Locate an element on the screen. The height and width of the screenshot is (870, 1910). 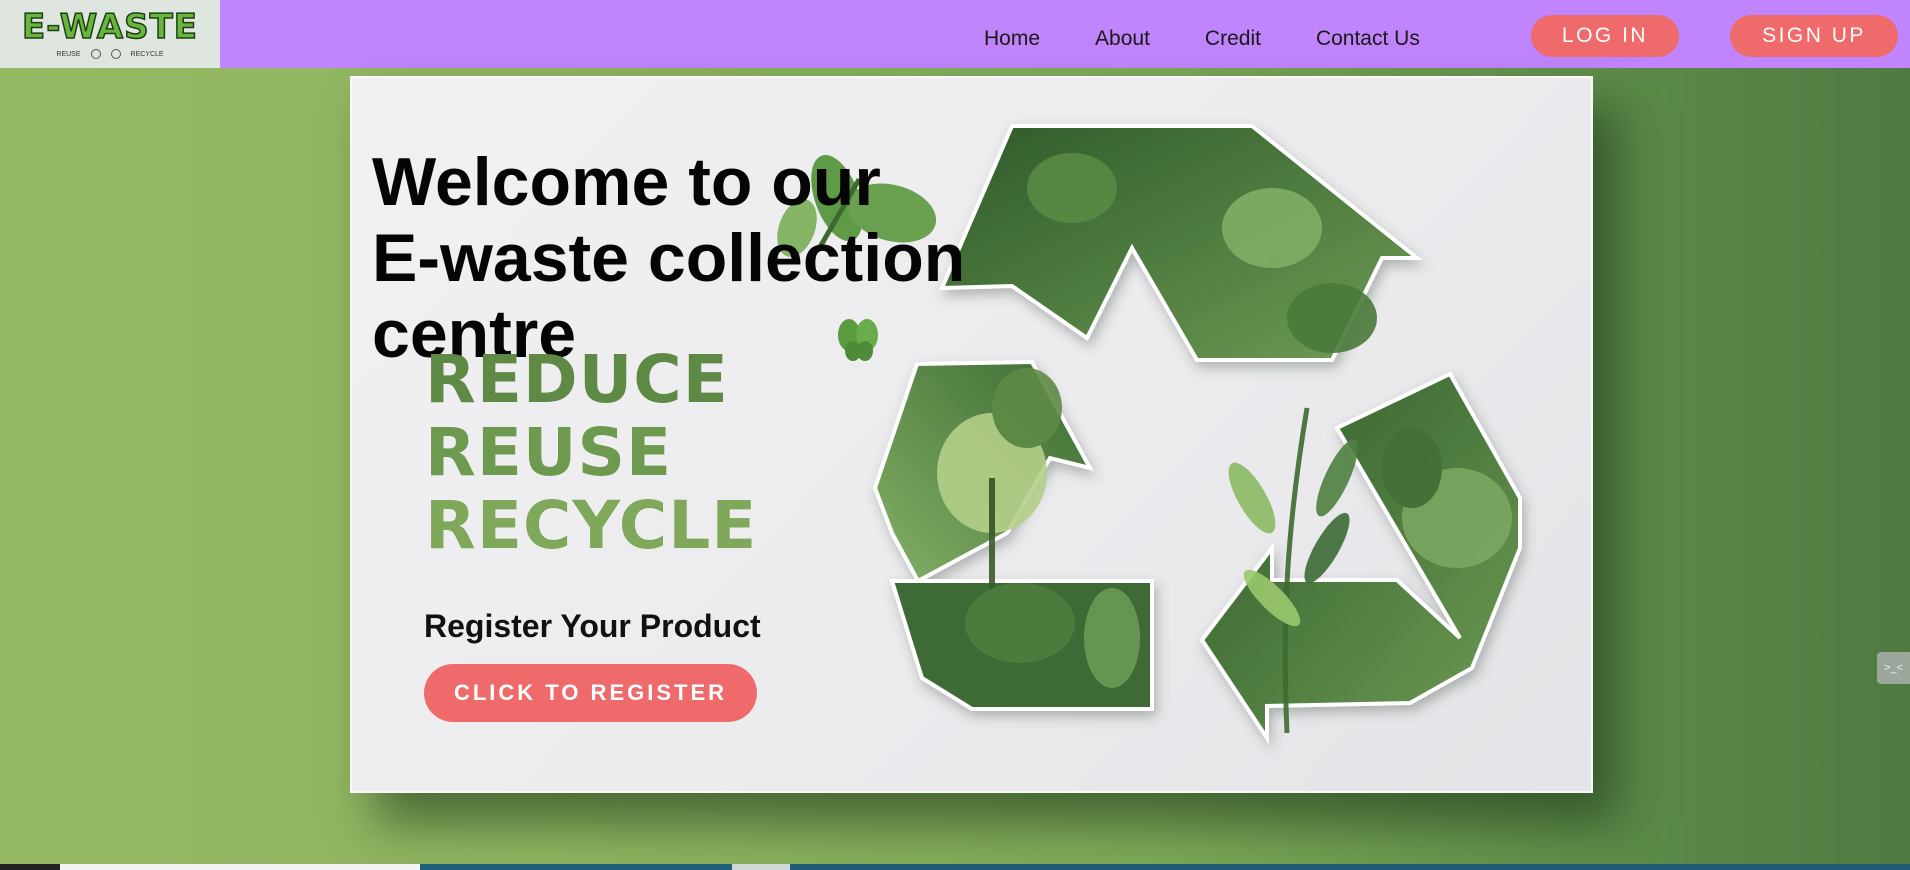
main-nav: Home About Credit Contact Us is located at coordinates (1202, 39).